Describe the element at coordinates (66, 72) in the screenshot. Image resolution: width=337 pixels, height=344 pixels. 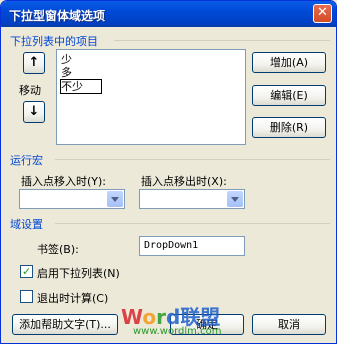
I see `list-item: 多` at that location.